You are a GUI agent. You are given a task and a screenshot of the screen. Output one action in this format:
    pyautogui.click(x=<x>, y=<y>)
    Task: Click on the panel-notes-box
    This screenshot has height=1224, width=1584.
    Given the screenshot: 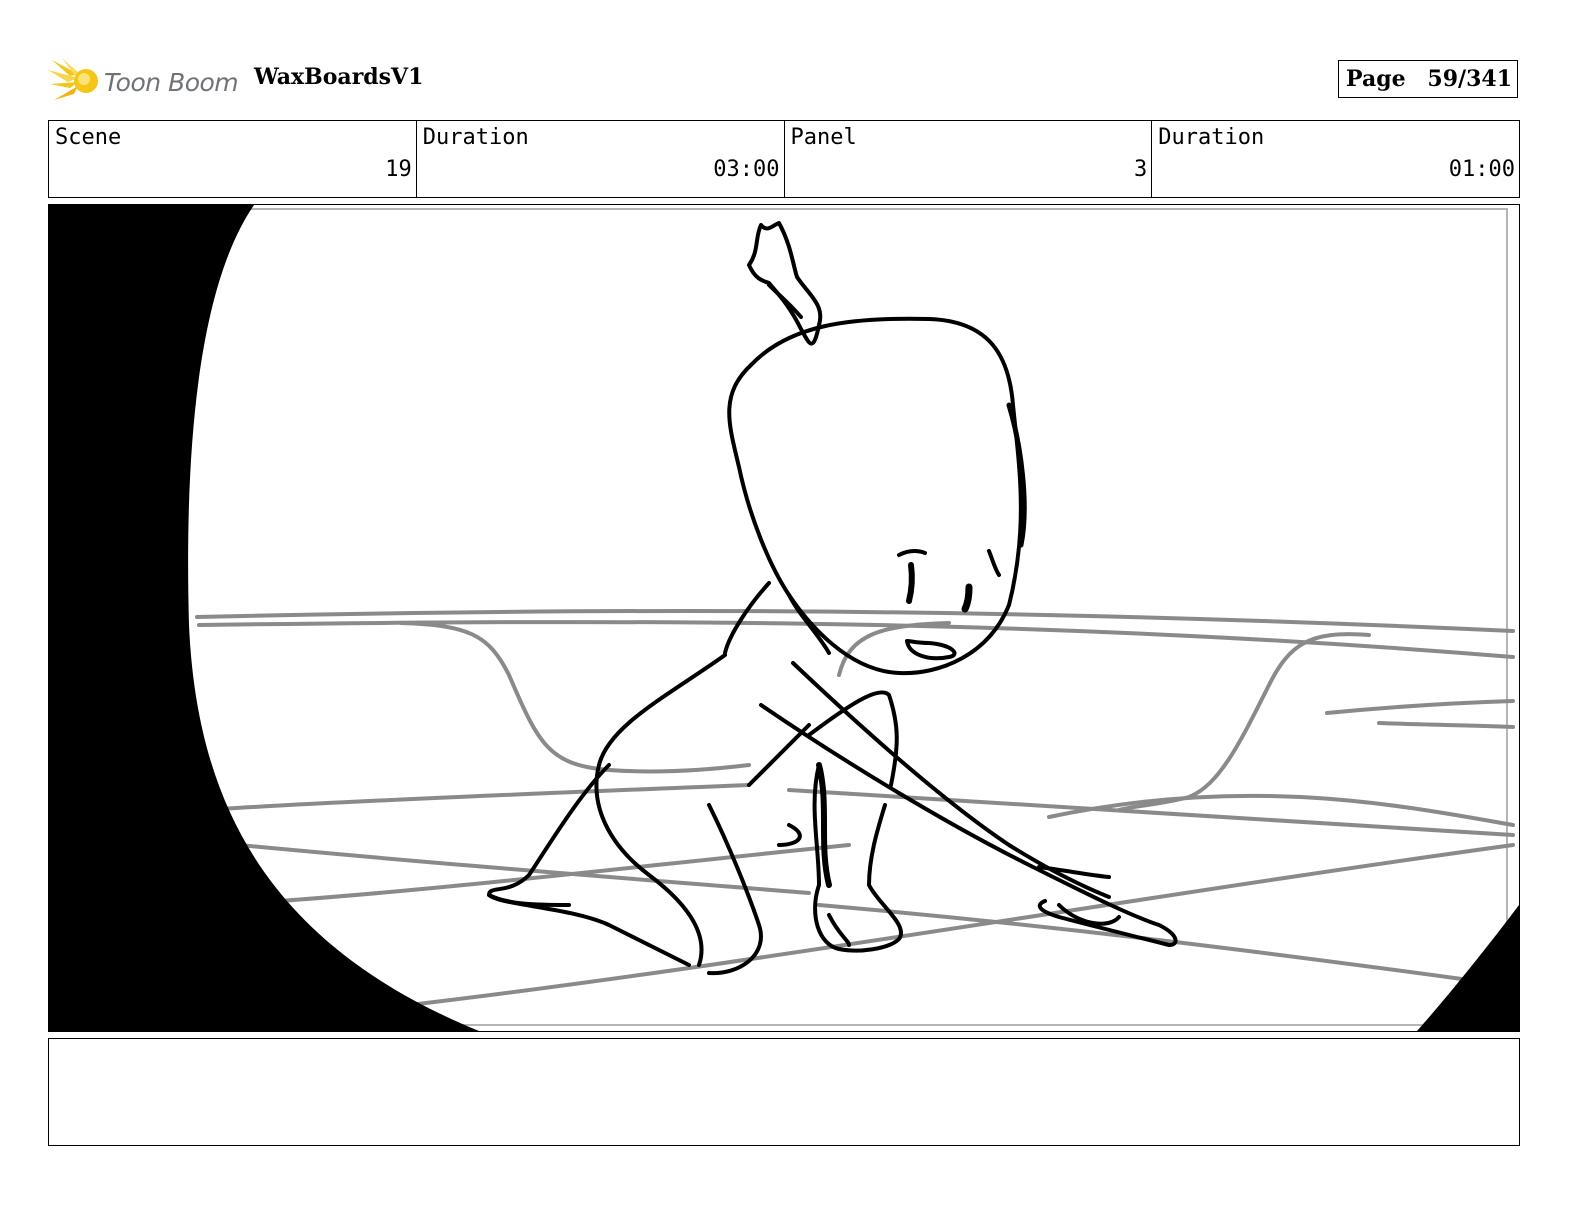 What is the action you would take?
    pyautogui.click(x=784, y=1092)
    